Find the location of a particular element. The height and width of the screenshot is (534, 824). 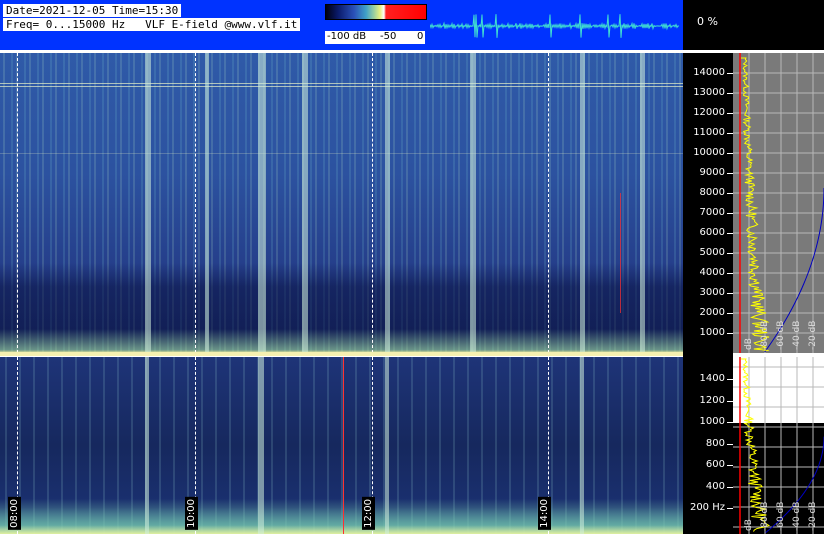

level-percent-label: 0 % is located at coordinates (707, 21).